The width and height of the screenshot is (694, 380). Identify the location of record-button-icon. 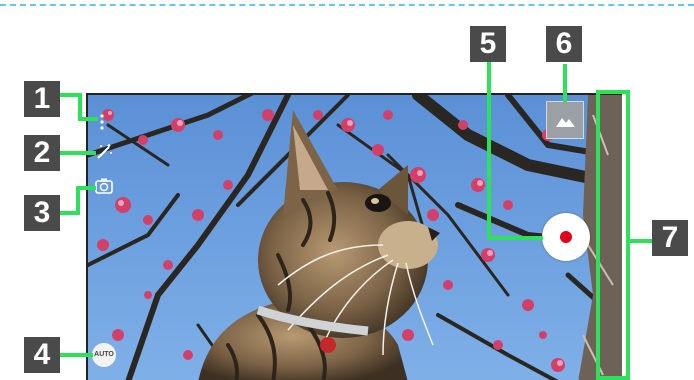
(566, 237).